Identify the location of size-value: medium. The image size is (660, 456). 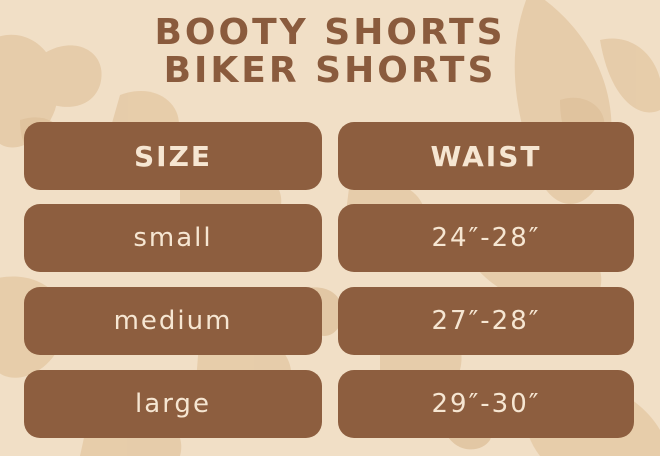
(173, 321).